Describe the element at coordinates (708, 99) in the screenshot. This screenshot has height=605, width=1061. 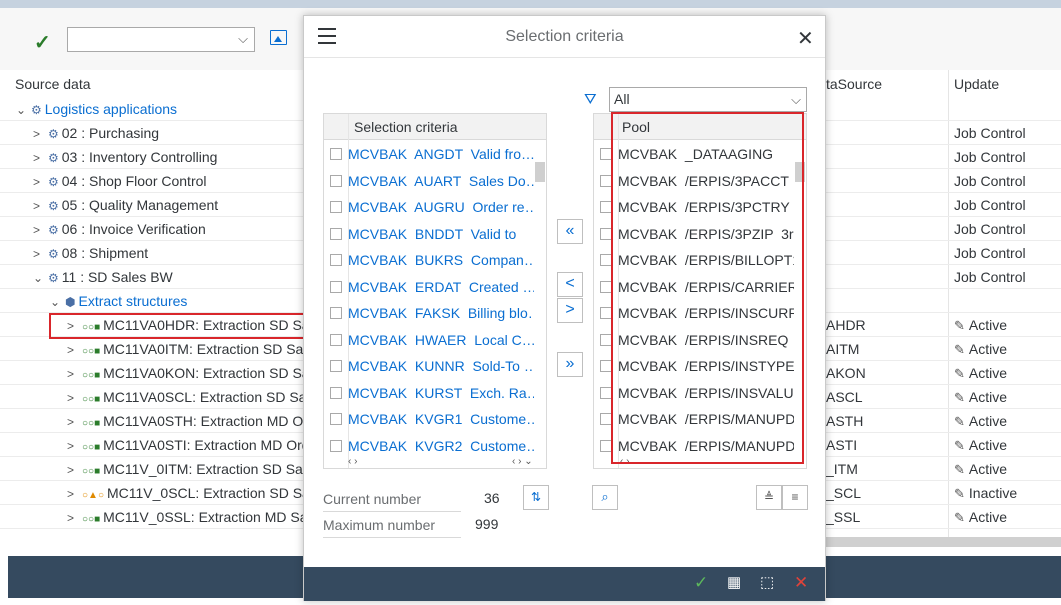
I see `filter-select: All ⌵` at that location.